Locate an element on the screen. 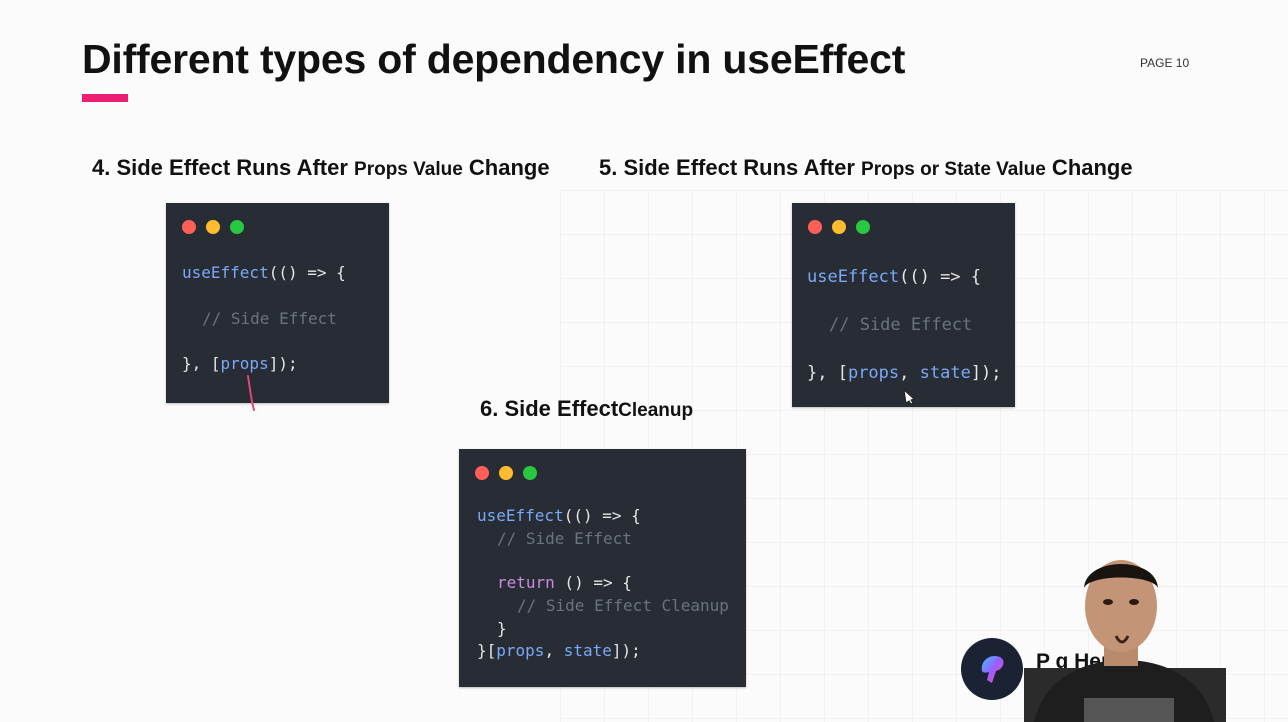 The width and height of the screenshot is (1288, 722). react-brush-logo-icon is located at coordinates (992, 669).